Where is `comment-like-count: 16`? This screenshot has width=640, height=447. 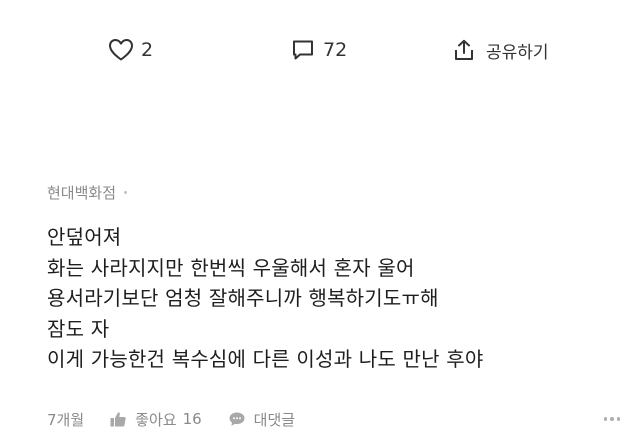 comment-like-count: 16 is located at coordinates (192, 419).